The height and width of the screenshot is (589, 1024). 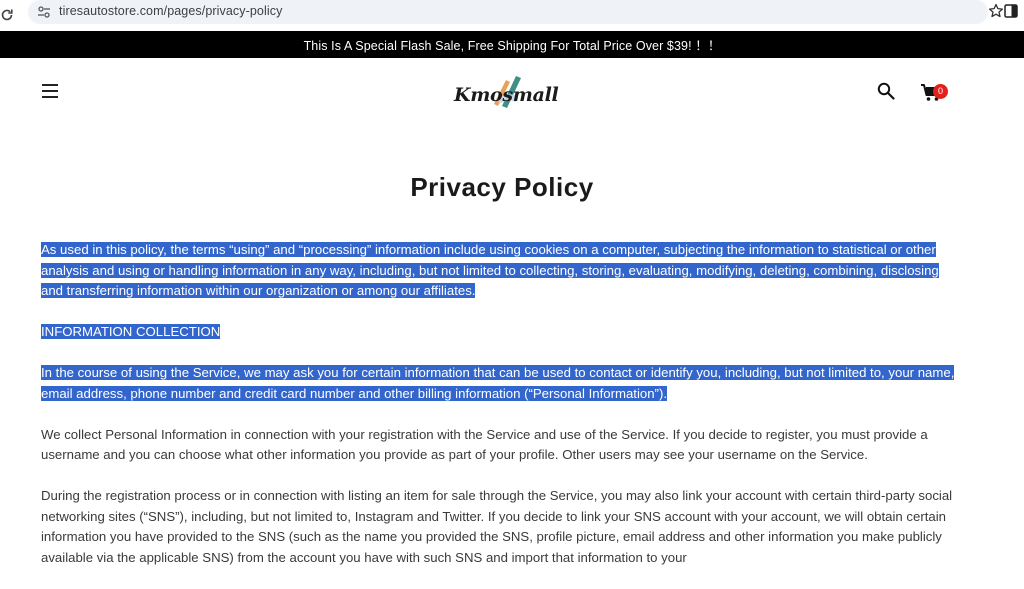 What do you see at coordinates (502, 187) in the screenshot?
I see `page-title: Privacy Policy` at bounding box center [502, 187].